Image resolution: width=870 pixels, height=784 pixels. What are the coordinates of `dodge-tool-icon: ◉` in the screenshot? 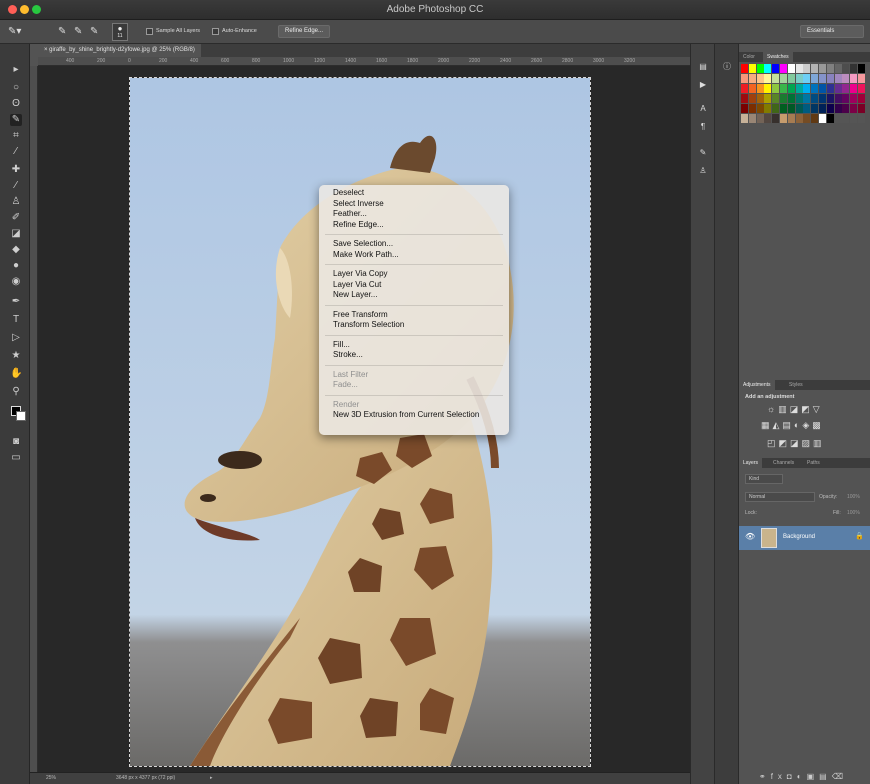 It's located at (16, 282).